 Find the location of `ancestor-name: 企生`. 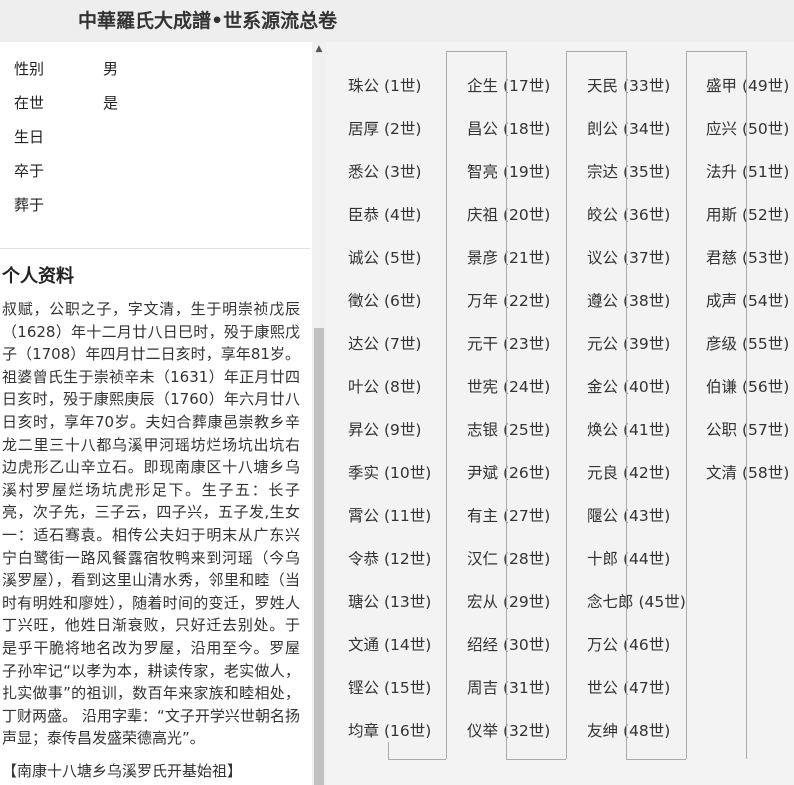

ancestor-name: 企生 is located at coordinates (483, 86).